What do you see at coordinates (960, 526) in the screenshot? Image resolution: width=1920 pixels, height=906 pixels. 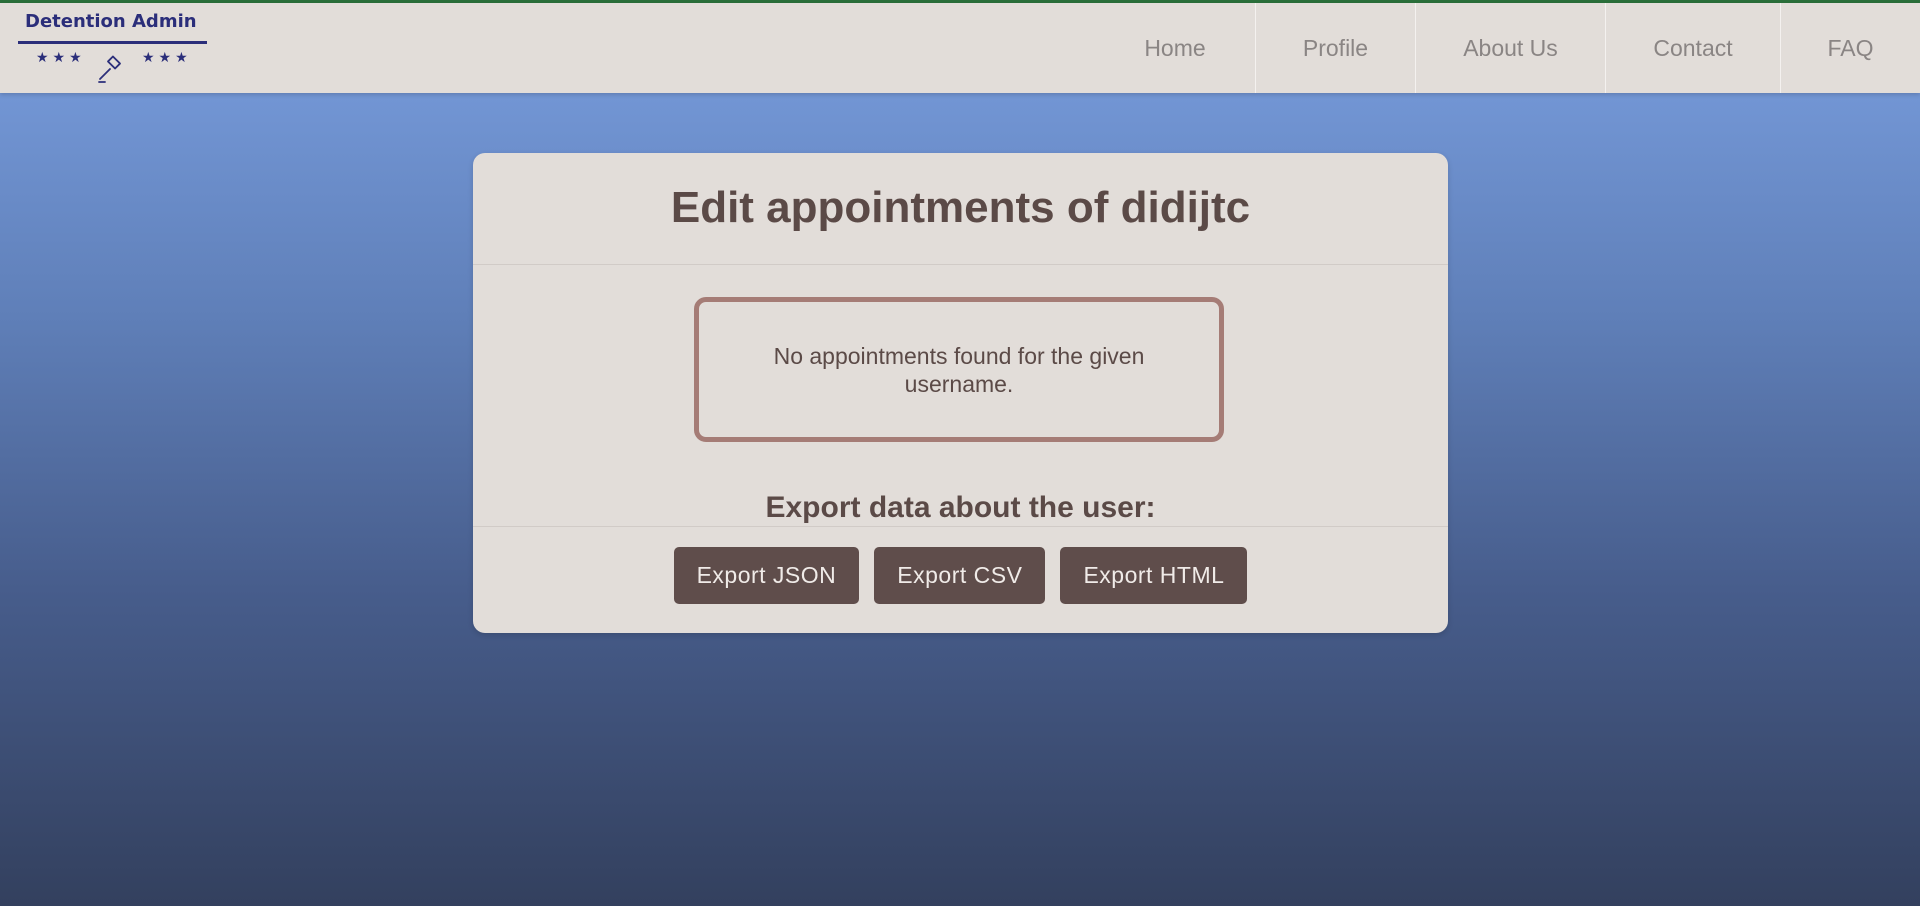 I see `export-divider` at bounding box center [960, 526].